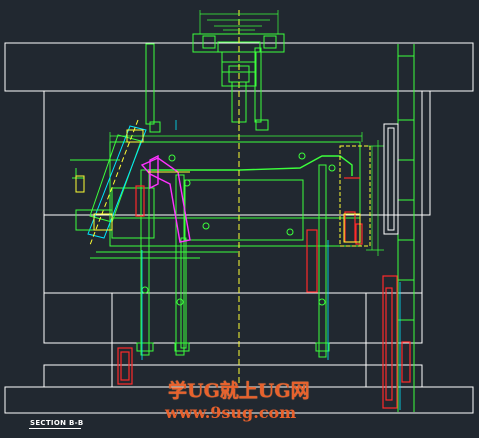  What do you see at coordinates (150, 84) in the screenshot?
I see `guide-pin-top-left` at bounding box center [150, 84].